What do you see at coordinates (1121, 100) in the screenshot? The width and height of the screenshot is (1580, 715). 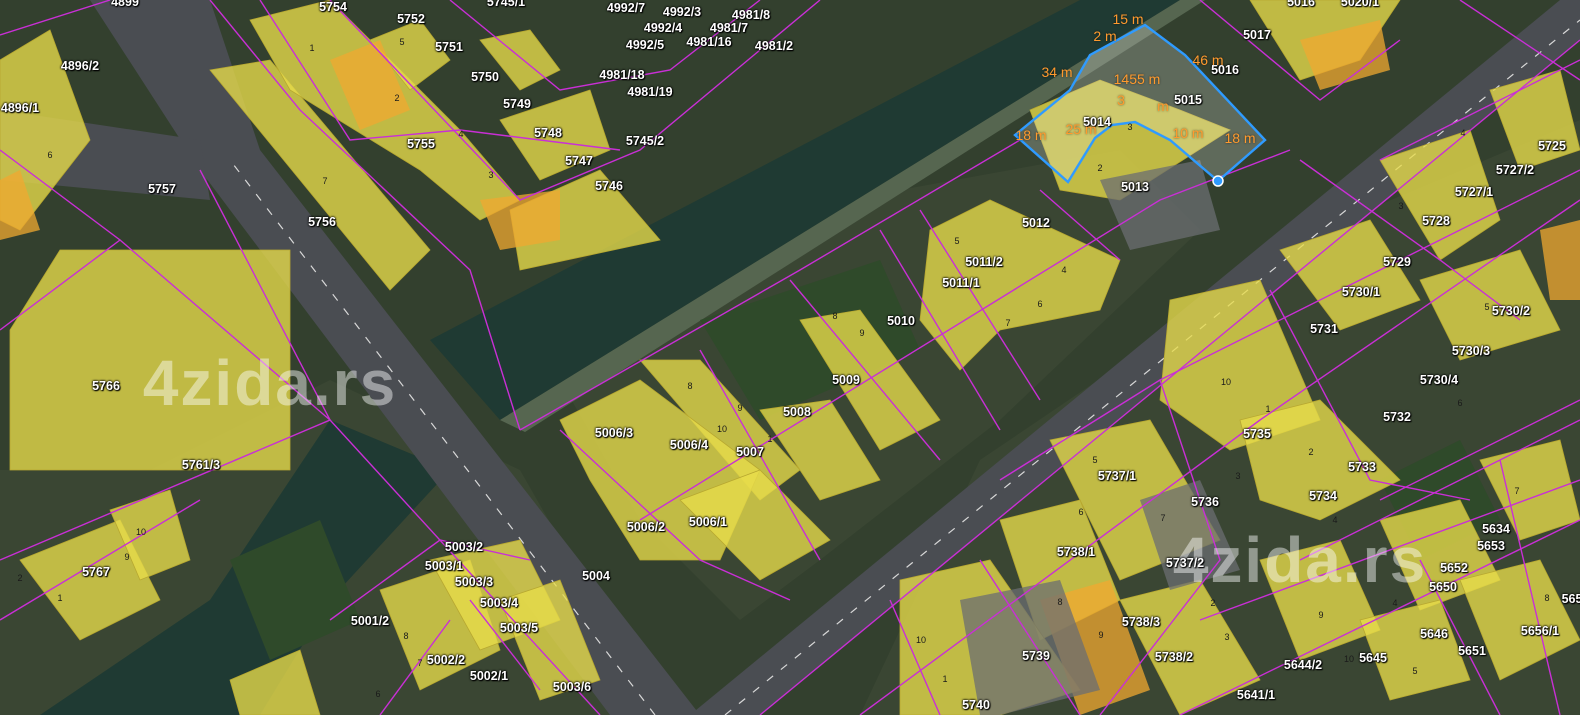 I see `measurement-label: 3` at bounding box center [1121, 100].